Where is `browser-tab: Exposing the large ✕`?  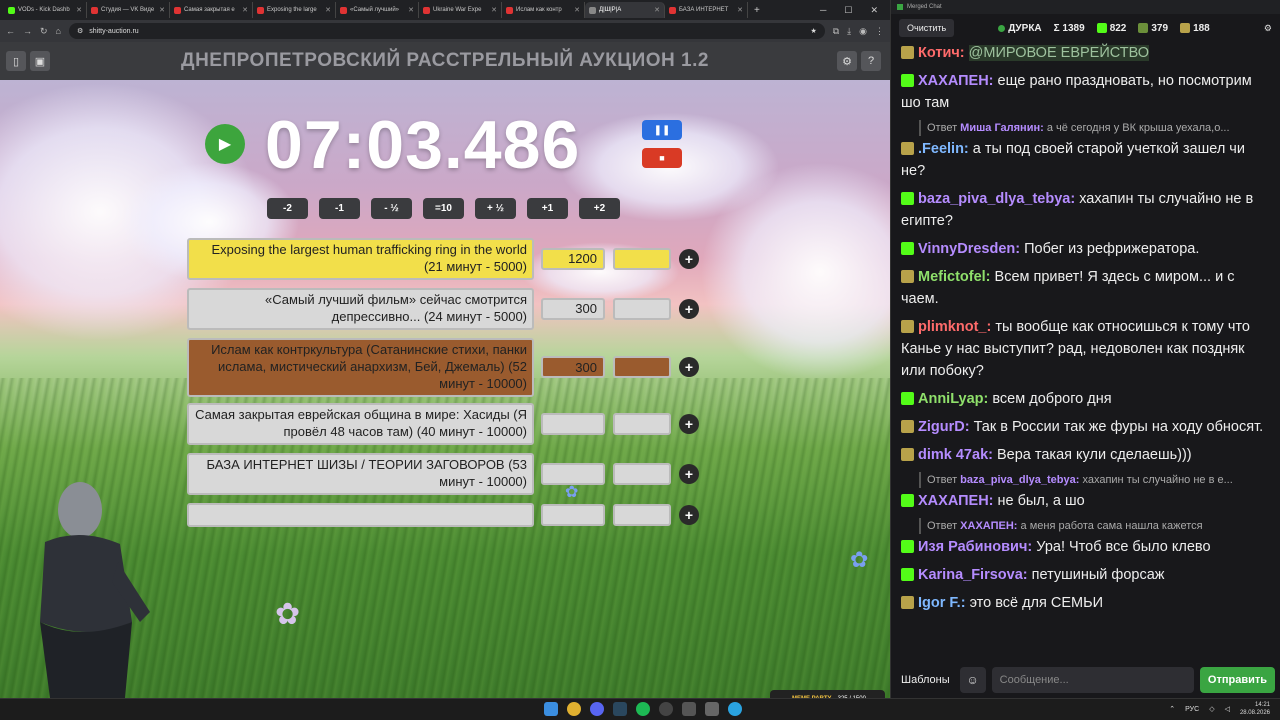 browser-tab: Exposing the large ✕ is located at coordinates (294, 10).